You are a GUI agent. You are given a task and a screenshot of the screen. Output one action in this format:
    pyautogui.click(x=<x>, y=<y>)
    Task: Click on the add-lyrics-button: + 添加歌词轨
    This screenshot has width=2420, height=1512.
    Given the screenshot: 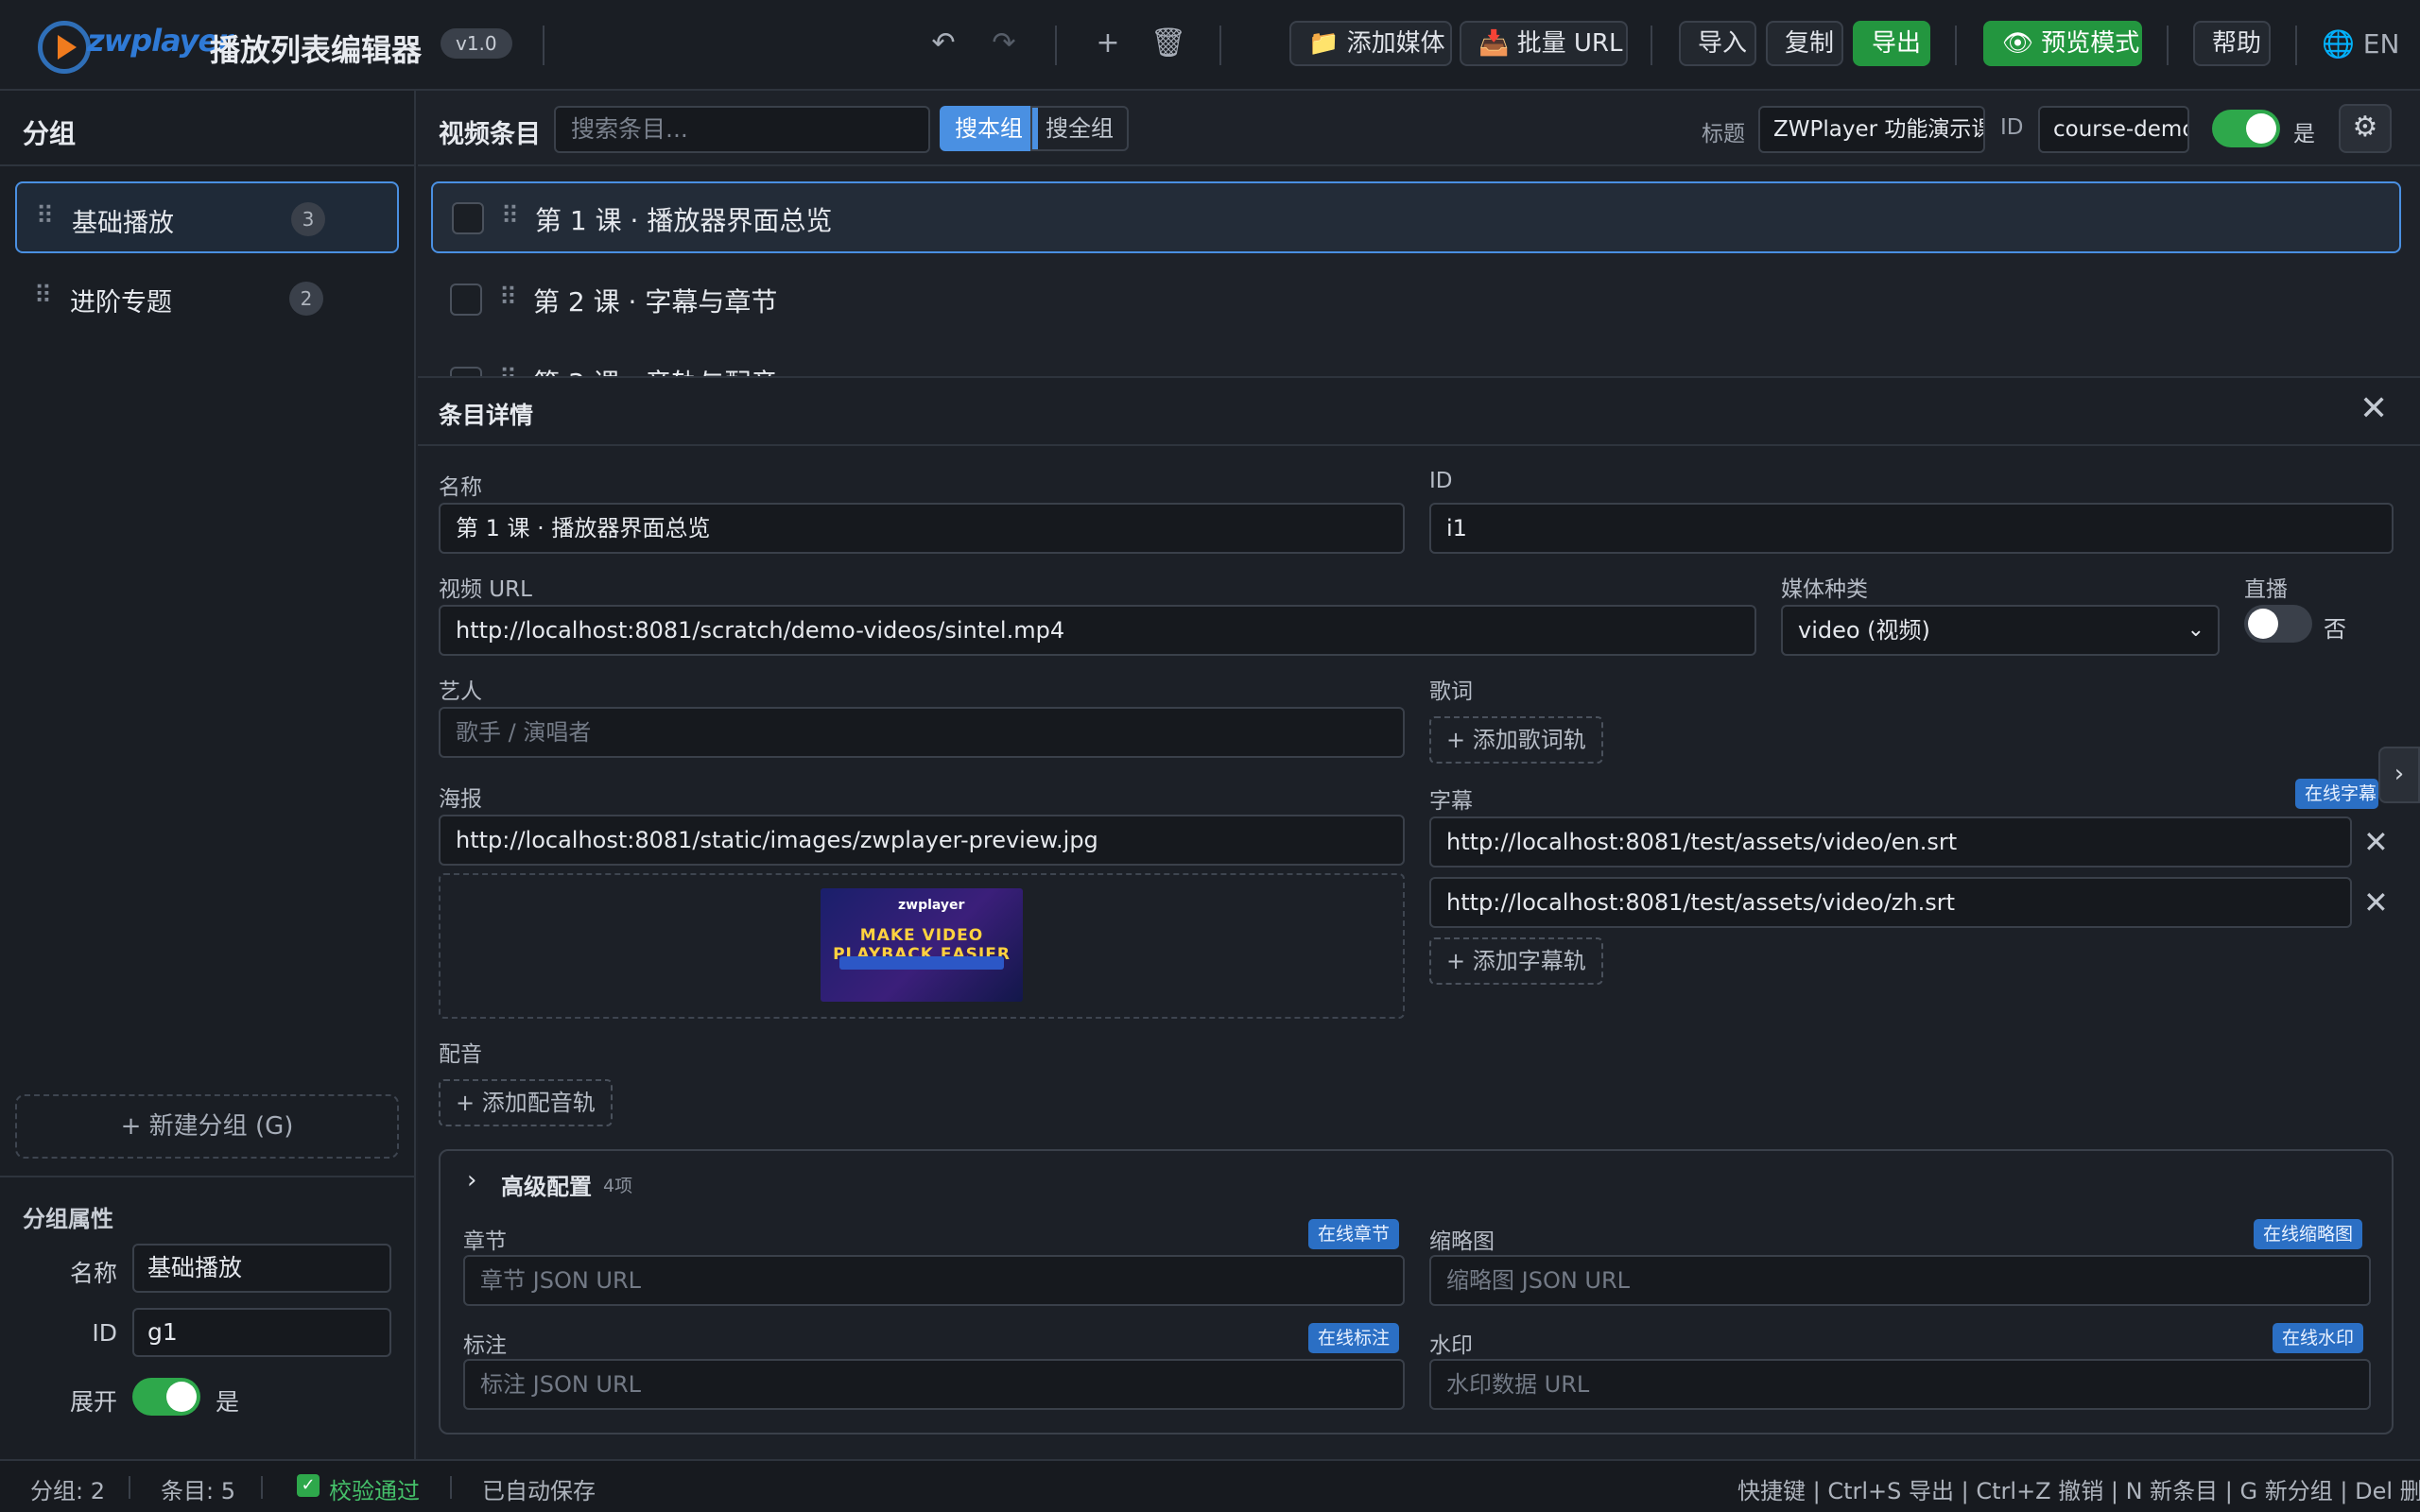 What is the action you would take?
    pyautogui.click(x=1516, y=740)
    